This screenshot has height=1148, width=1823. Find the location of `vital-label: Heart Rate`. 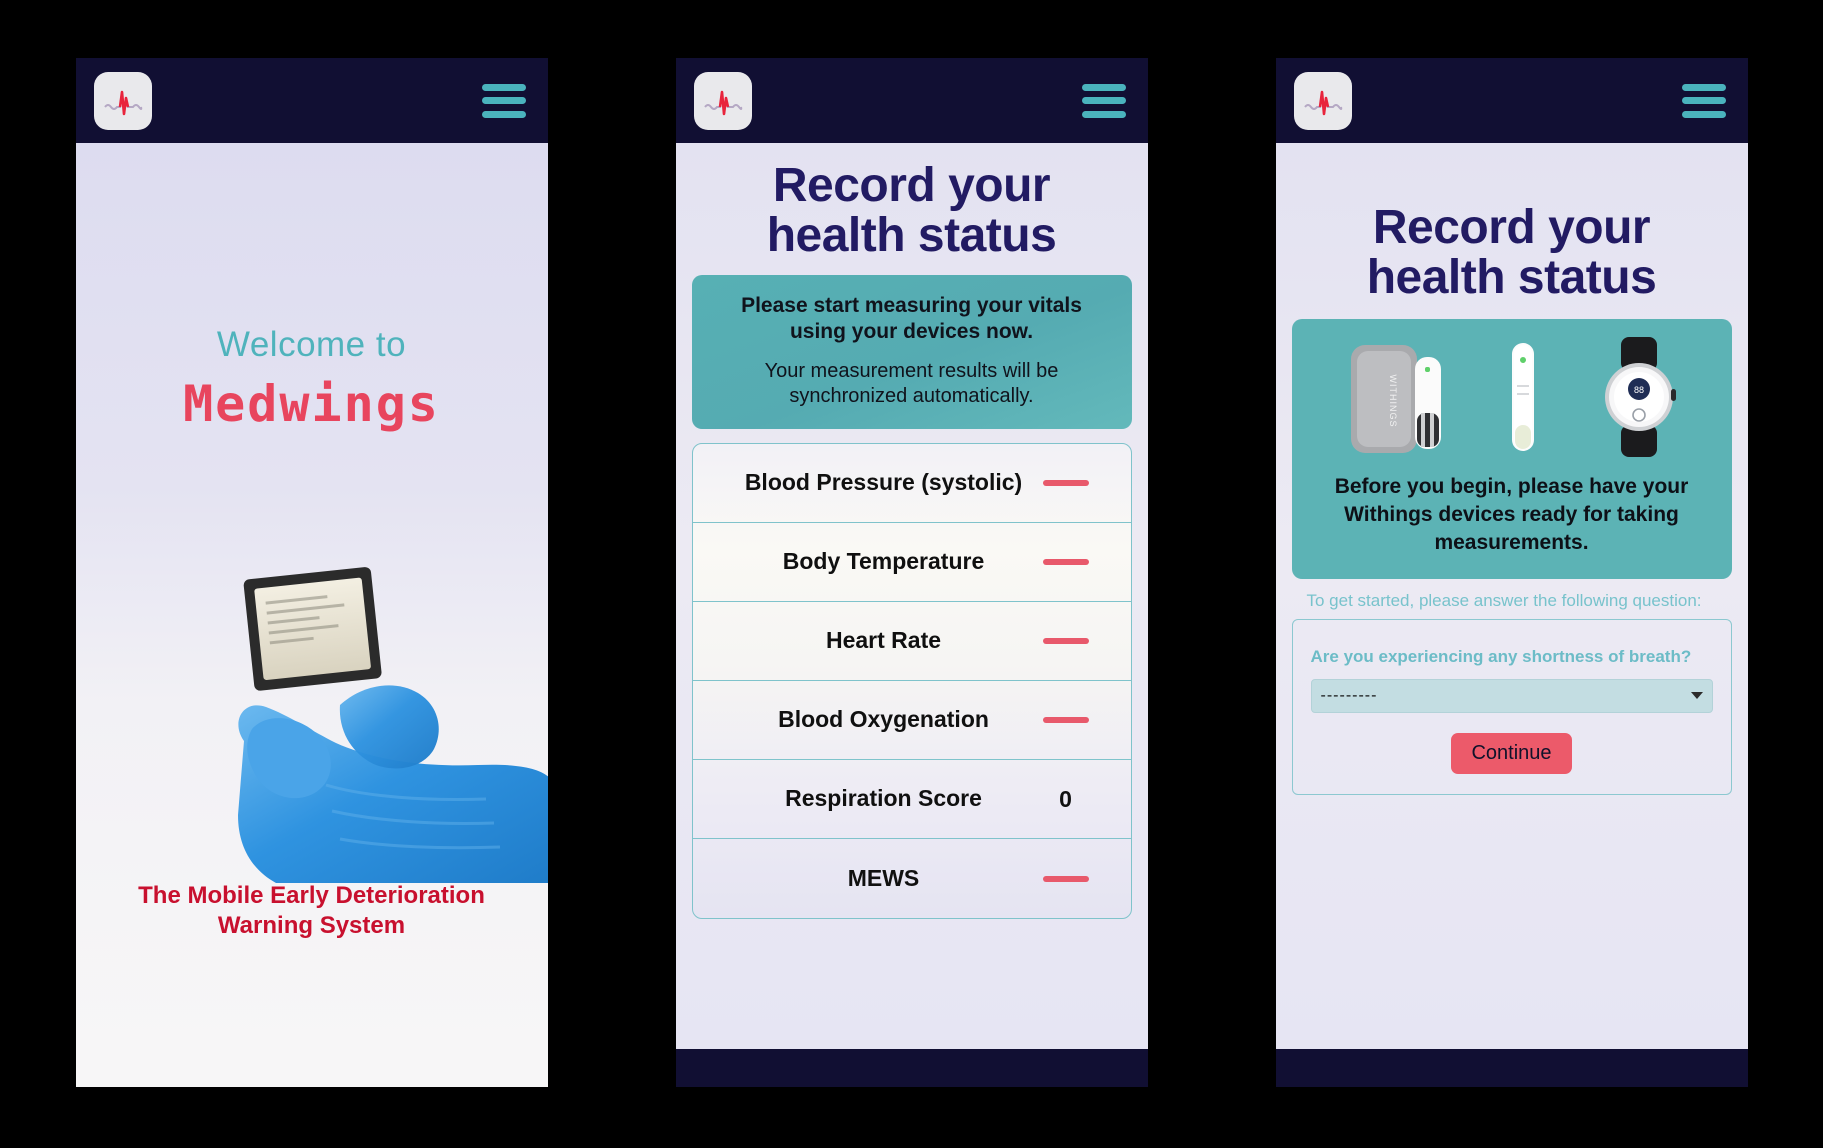

vital-label: Heart Rate is located at coordinates (883, 640).